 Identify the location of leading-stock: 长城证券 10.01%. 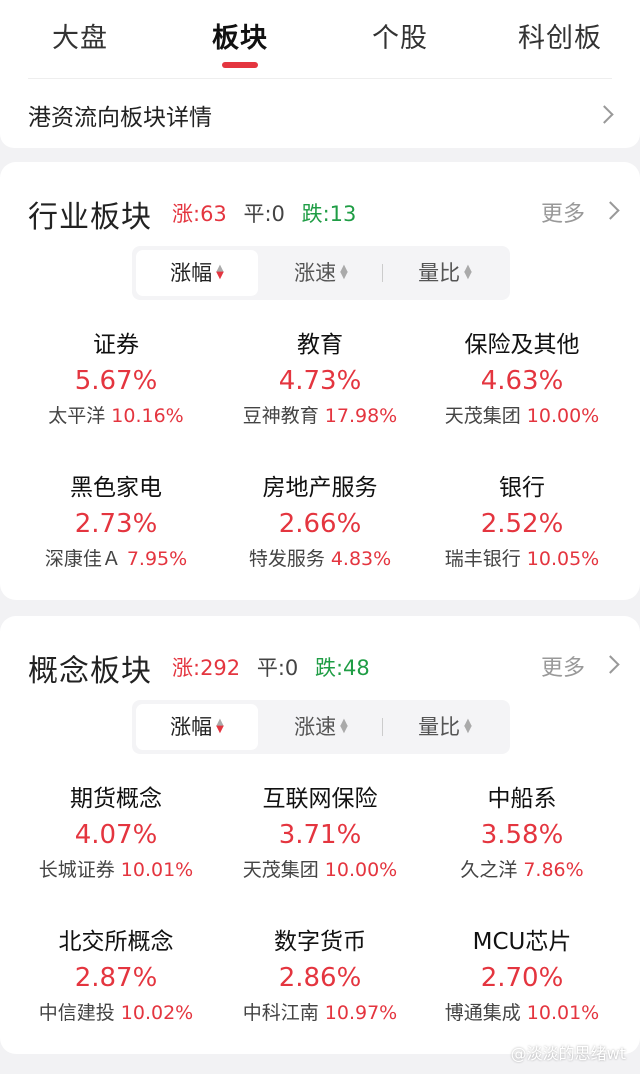
(116, 870).